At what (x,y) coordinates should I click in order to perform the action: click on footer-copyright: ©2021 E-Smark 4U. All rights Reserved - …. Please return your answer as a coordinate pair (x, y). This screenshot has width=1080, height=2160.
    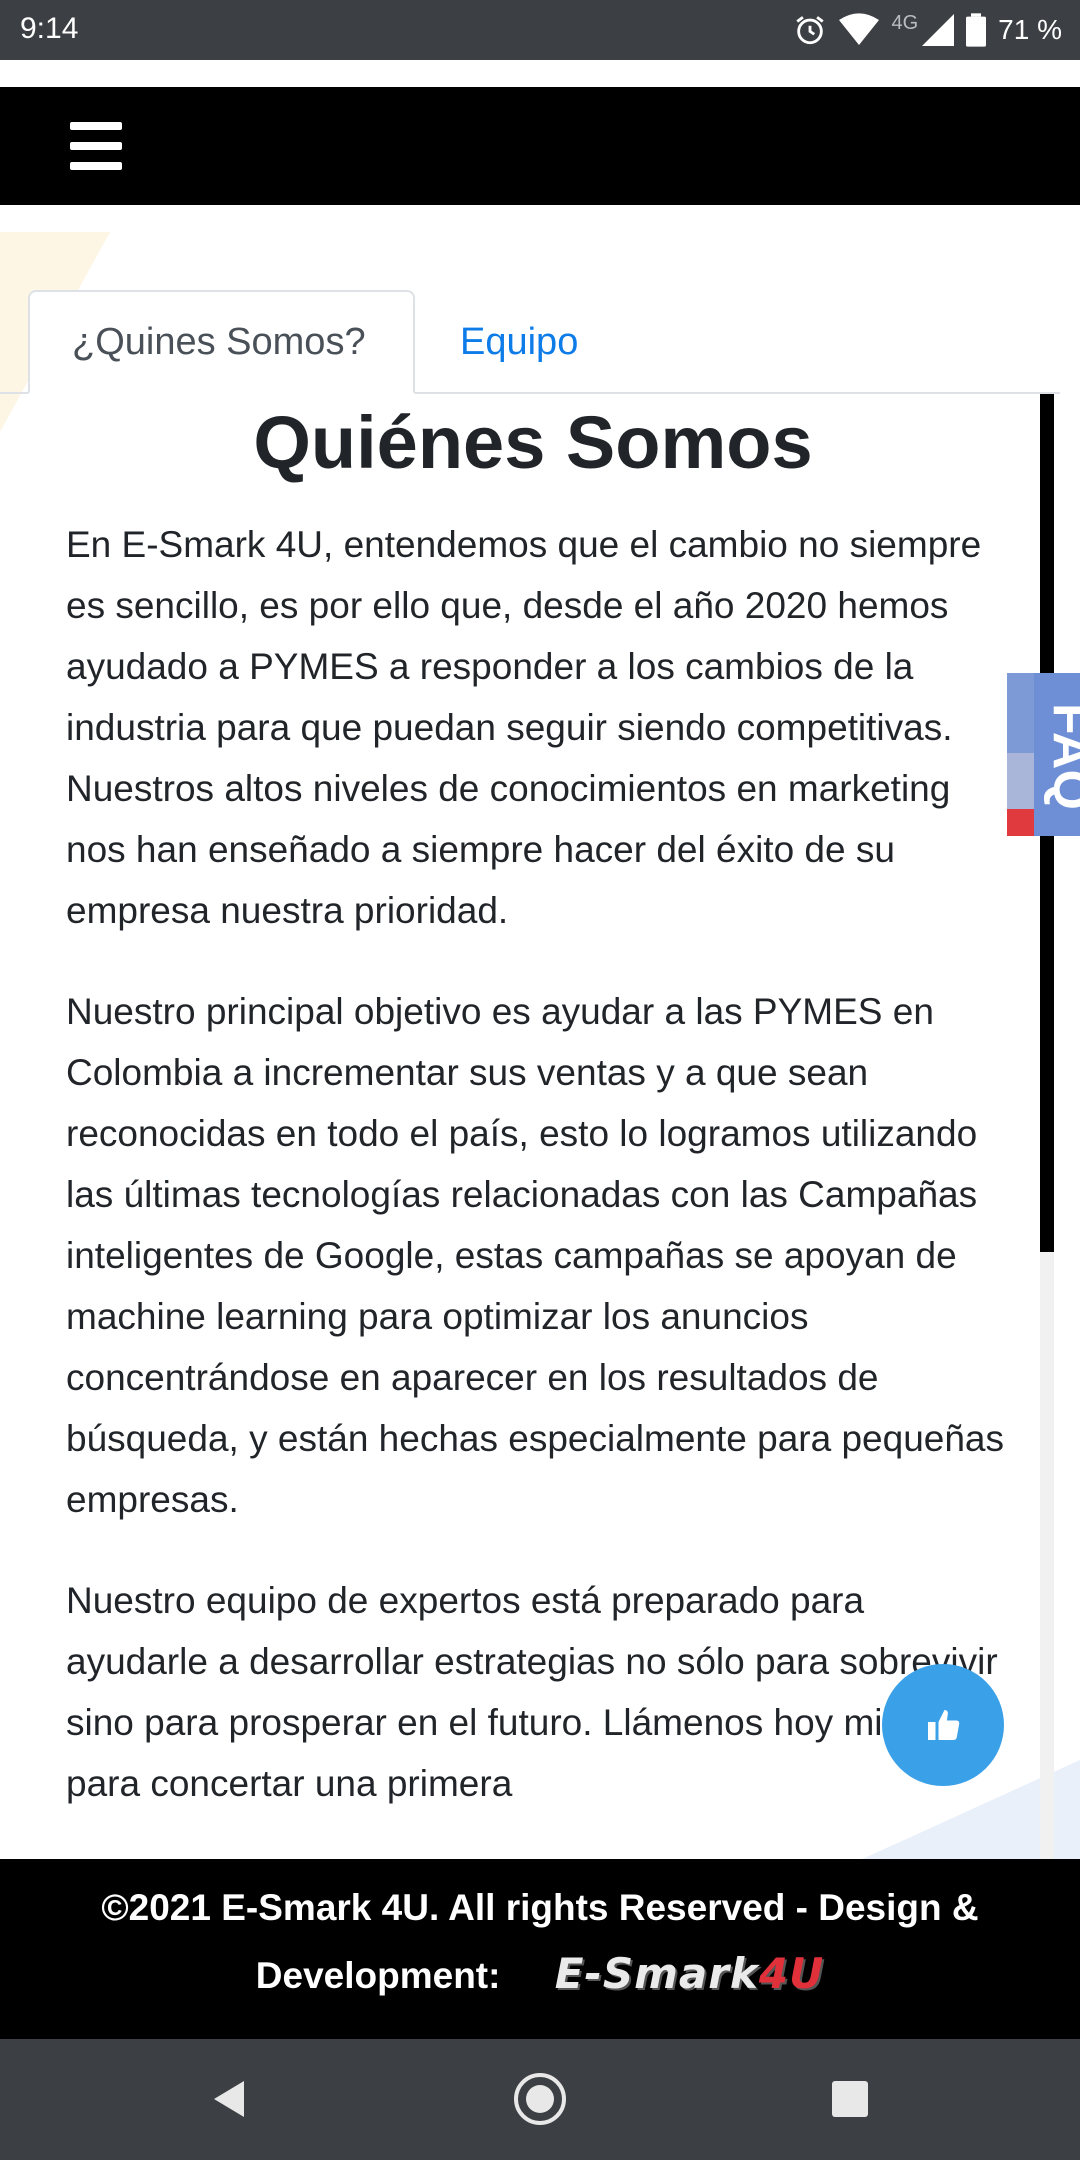
    Looking at the image, I should click on (540, 1907).